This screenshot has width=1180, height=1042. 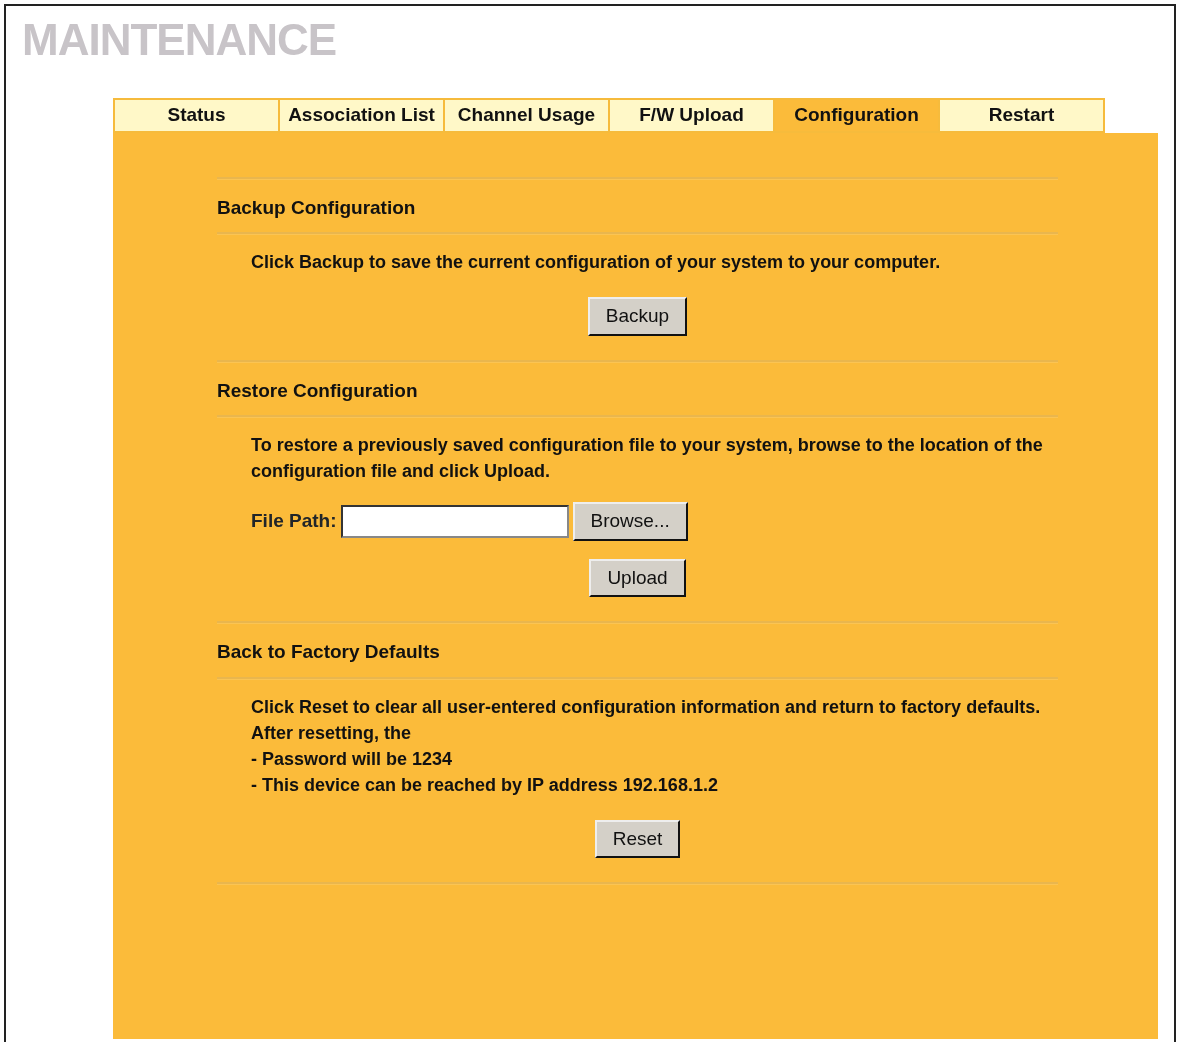 I want to click on section-title: Restore Configuration, so click(x=318, y=390).